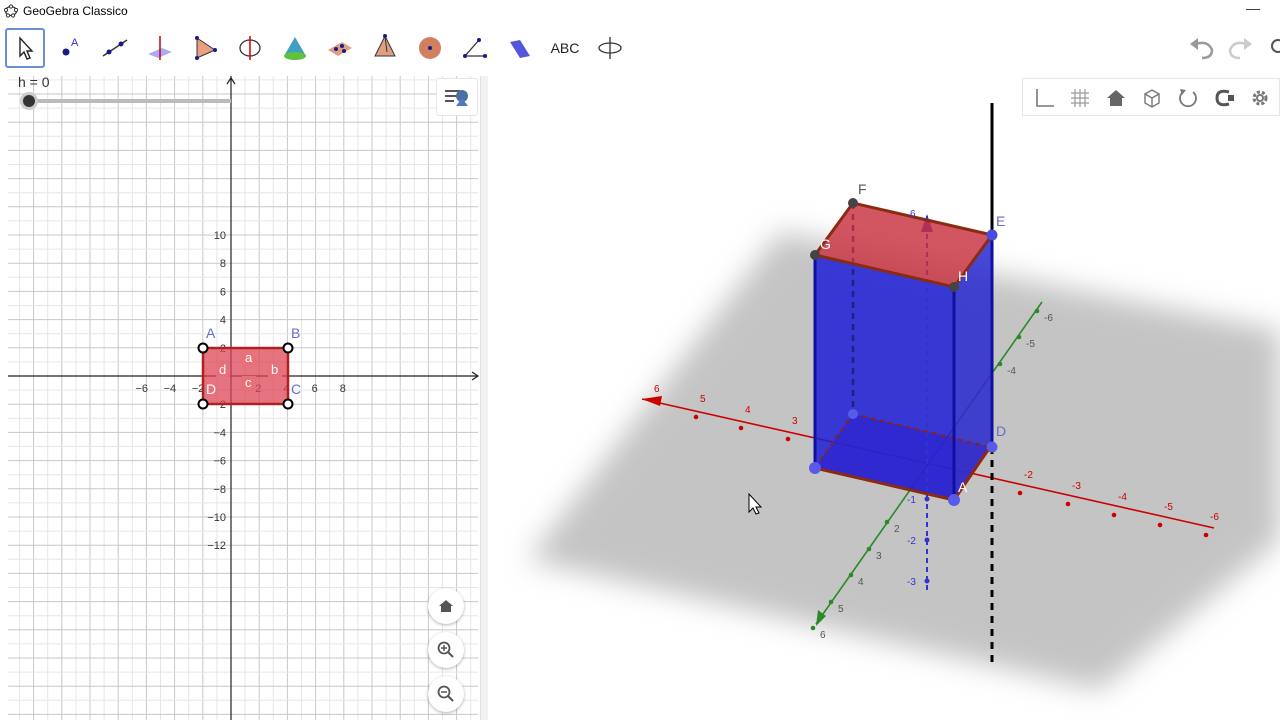 This screenshot has height=720, width=1280. I want to click on reflect-plane-icon, so click(520, 49).